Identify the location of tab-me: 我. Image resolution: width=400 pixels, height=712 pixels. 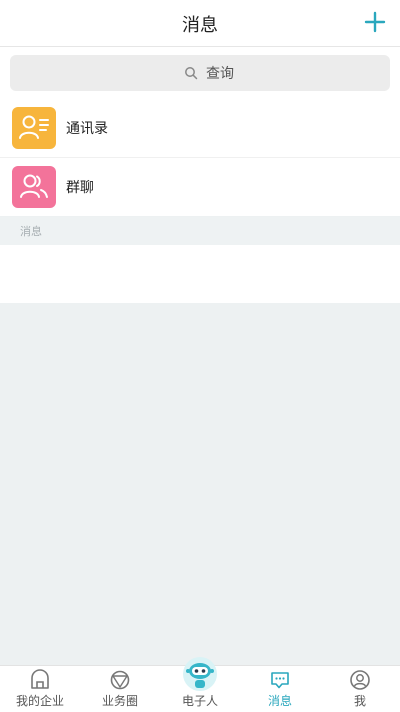
(360, 689).